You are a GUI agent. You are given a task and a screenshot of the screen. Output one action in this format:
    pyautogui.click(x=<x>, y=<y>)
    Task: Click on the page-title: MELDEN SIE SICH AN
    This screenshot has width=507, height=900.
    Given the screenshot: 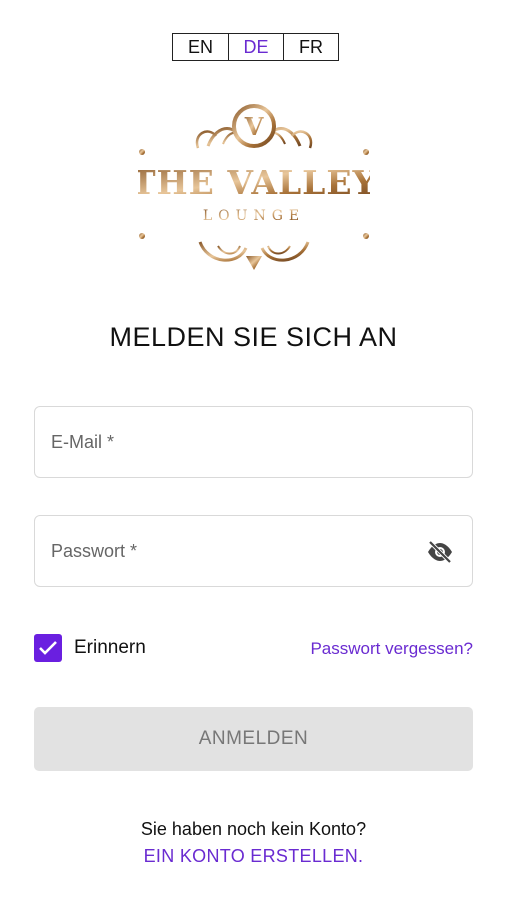 What is the action you would take?
    pyautogui.click(x=253, y=337)
    